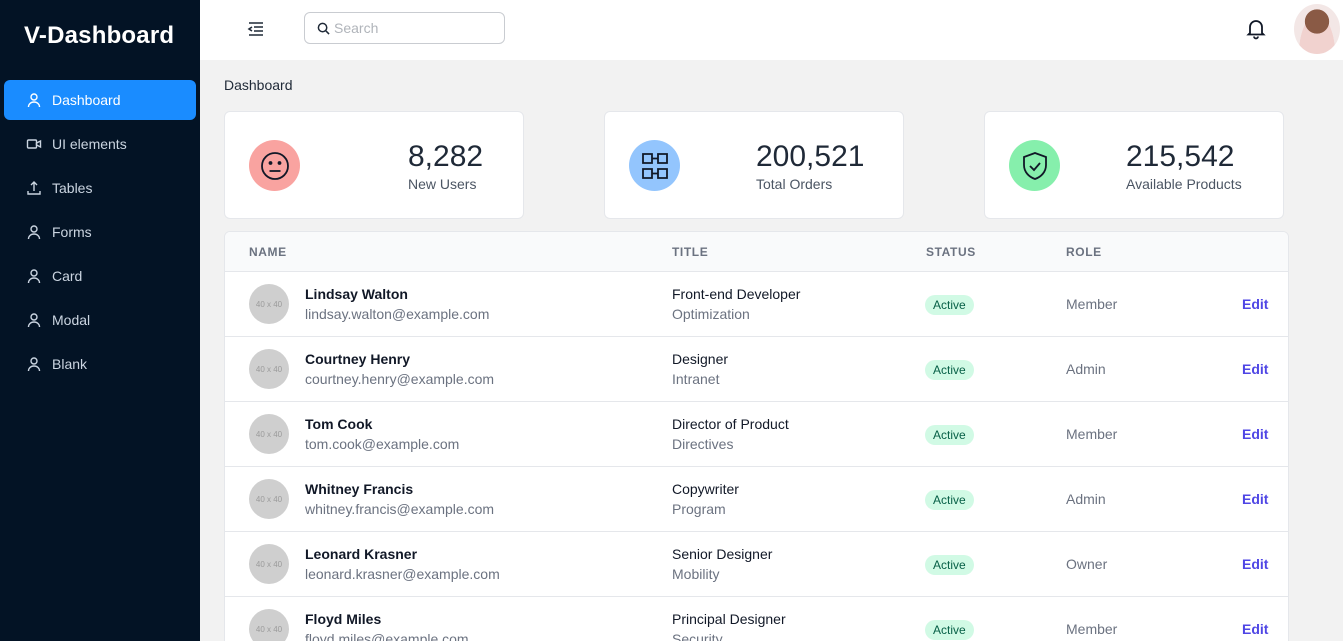  Describe the element at coordinates (397, 314) in the screenshot. I see `user-email: lindsay.walton@example.com` at that location.